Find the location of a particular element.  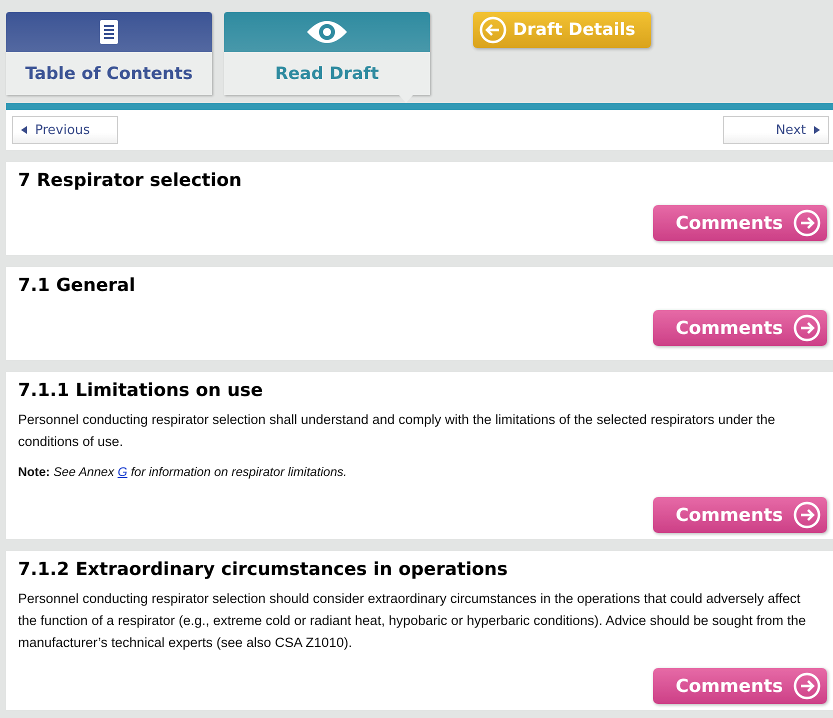

body-text: Personnel conducting respirator selection should consider extraordinary circumstances in the operations that could adversely affect the function of a respirator (e.g., extreme cold or radiant heat, hypobaric or hyperbaric conditions). Advice should be sought from the manufacturer’s technical experts (see also CSA Z1010). is located at coordinates (412, 621).